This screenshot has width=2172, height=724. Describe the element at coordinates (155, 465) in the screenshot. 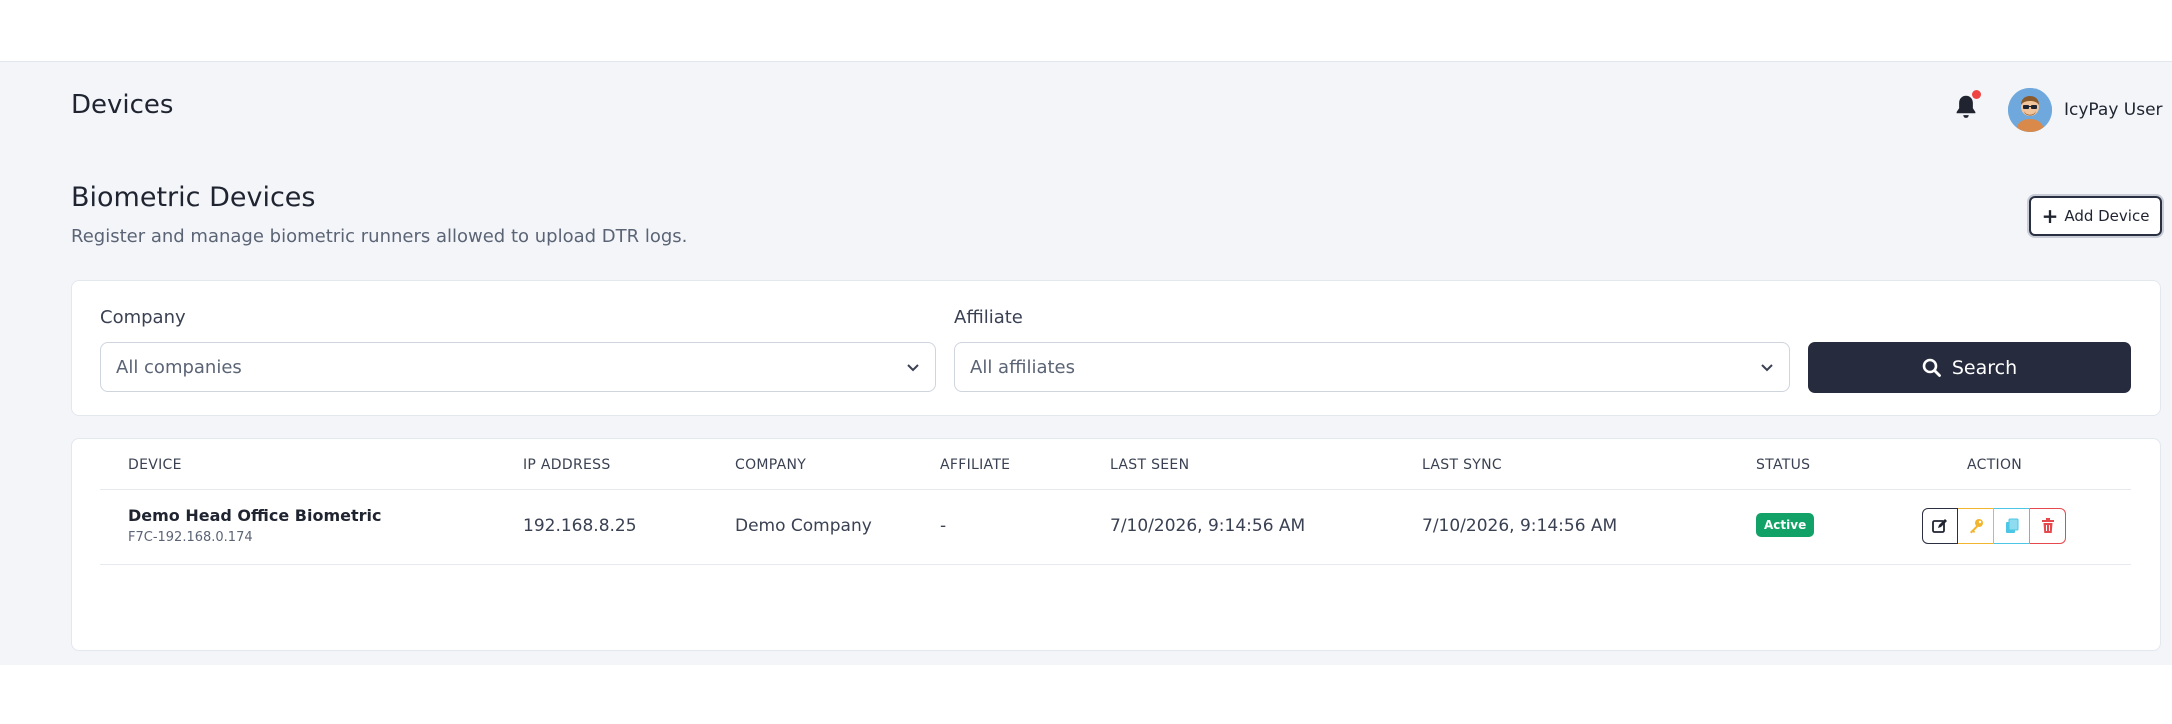

I see `column-header: DEVICE` at that location.